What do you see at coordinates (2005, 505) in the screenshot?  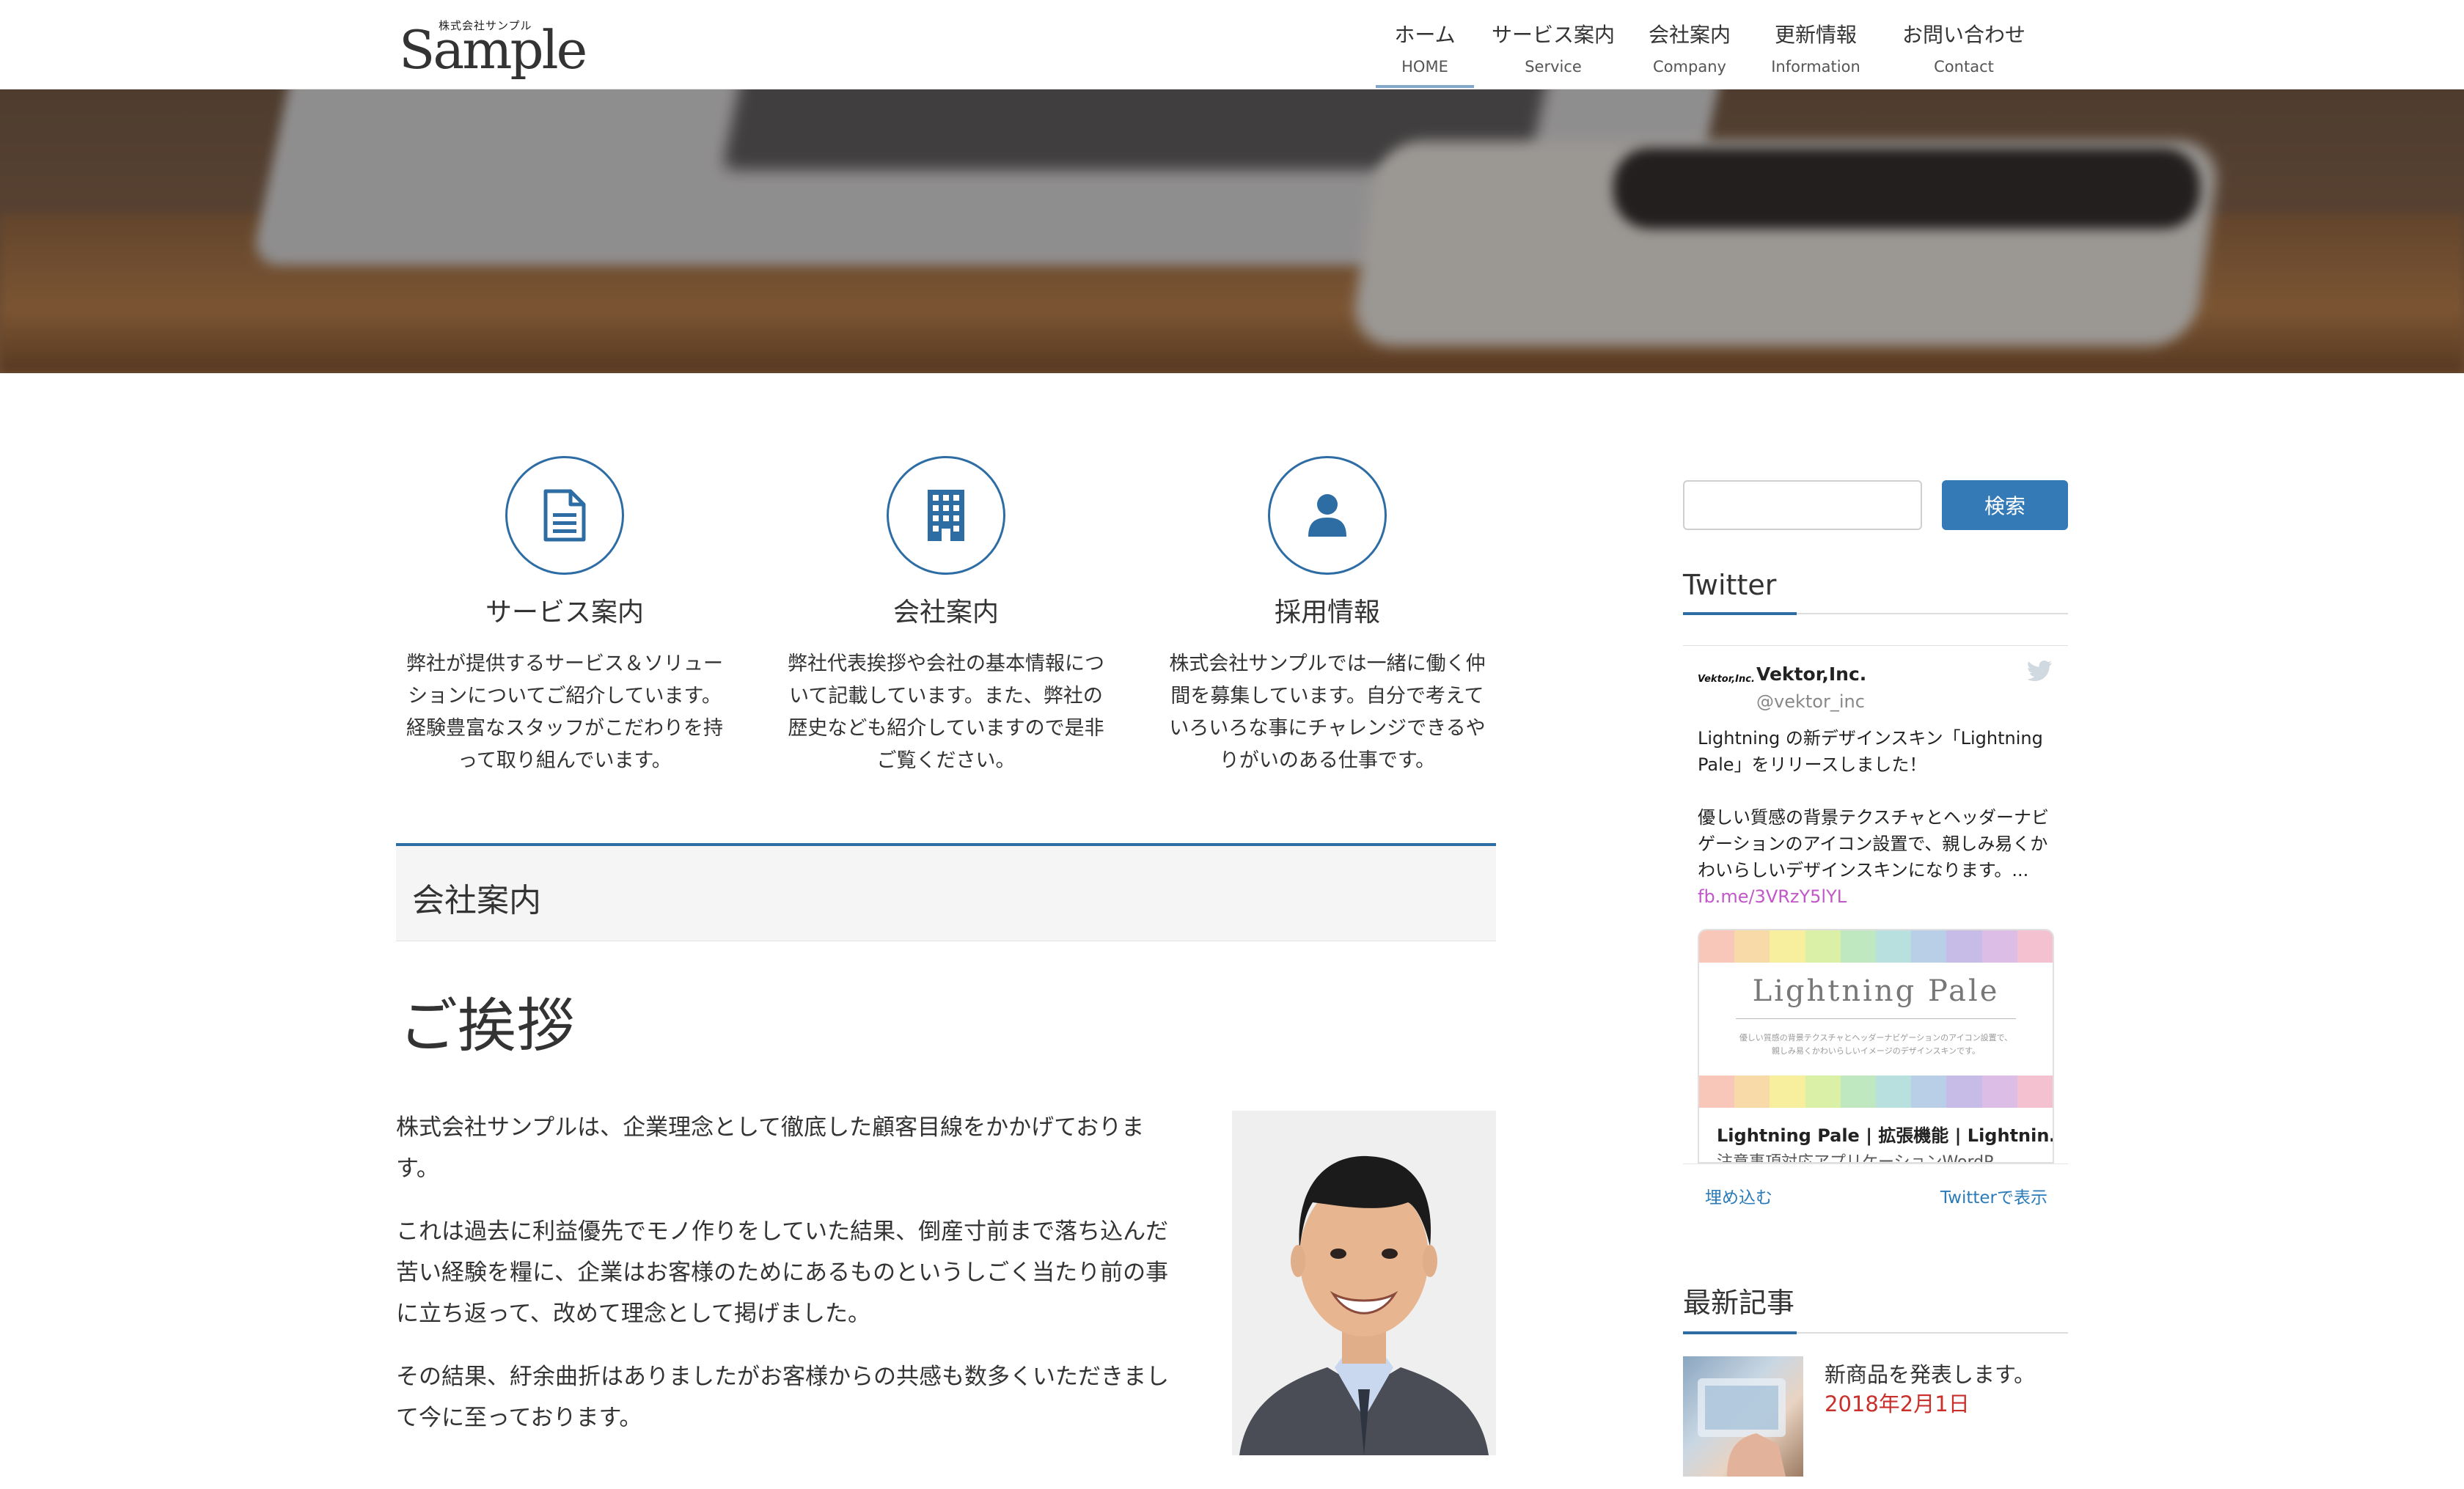 I see `search-button: 検索` at bounding box center [2005, 505].